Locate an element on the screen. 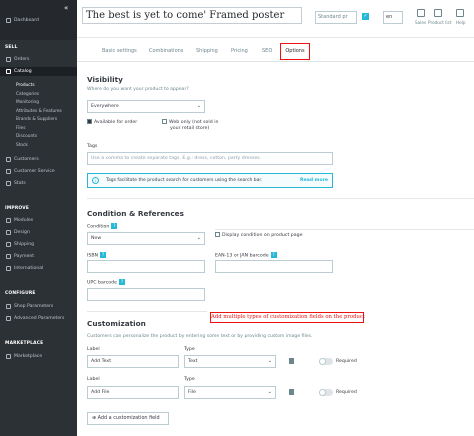  add-customization-field-button: ⊕ Add a customization field is located at coordinates (128, 418).